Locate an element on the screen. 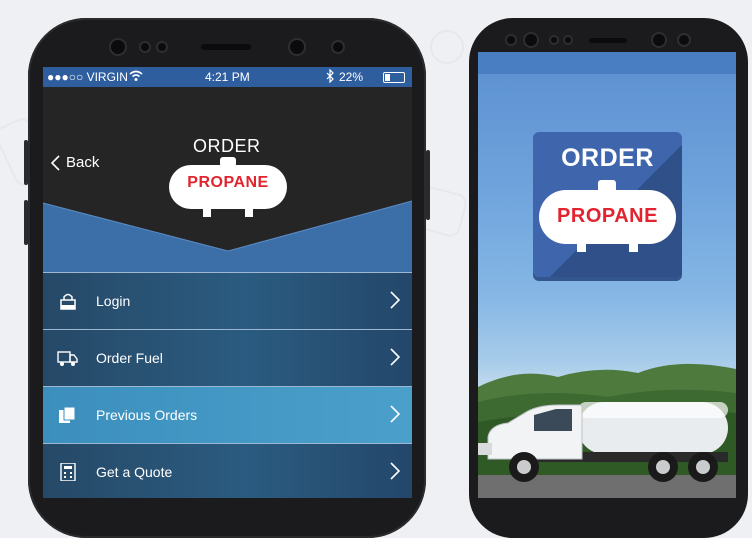 The image size is (752, 538). wifi-icon is located at coordinates (136, 75).